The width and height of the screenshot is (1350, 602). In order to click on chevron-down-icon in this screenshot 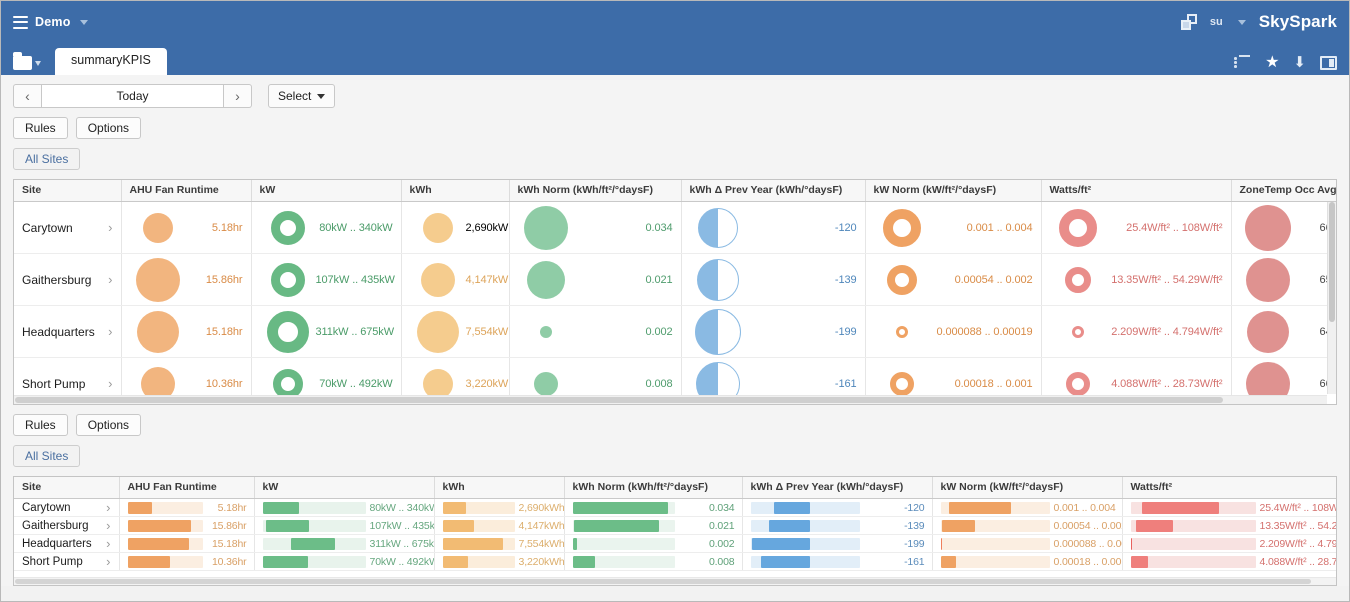, I will do `click(83, 22)`.